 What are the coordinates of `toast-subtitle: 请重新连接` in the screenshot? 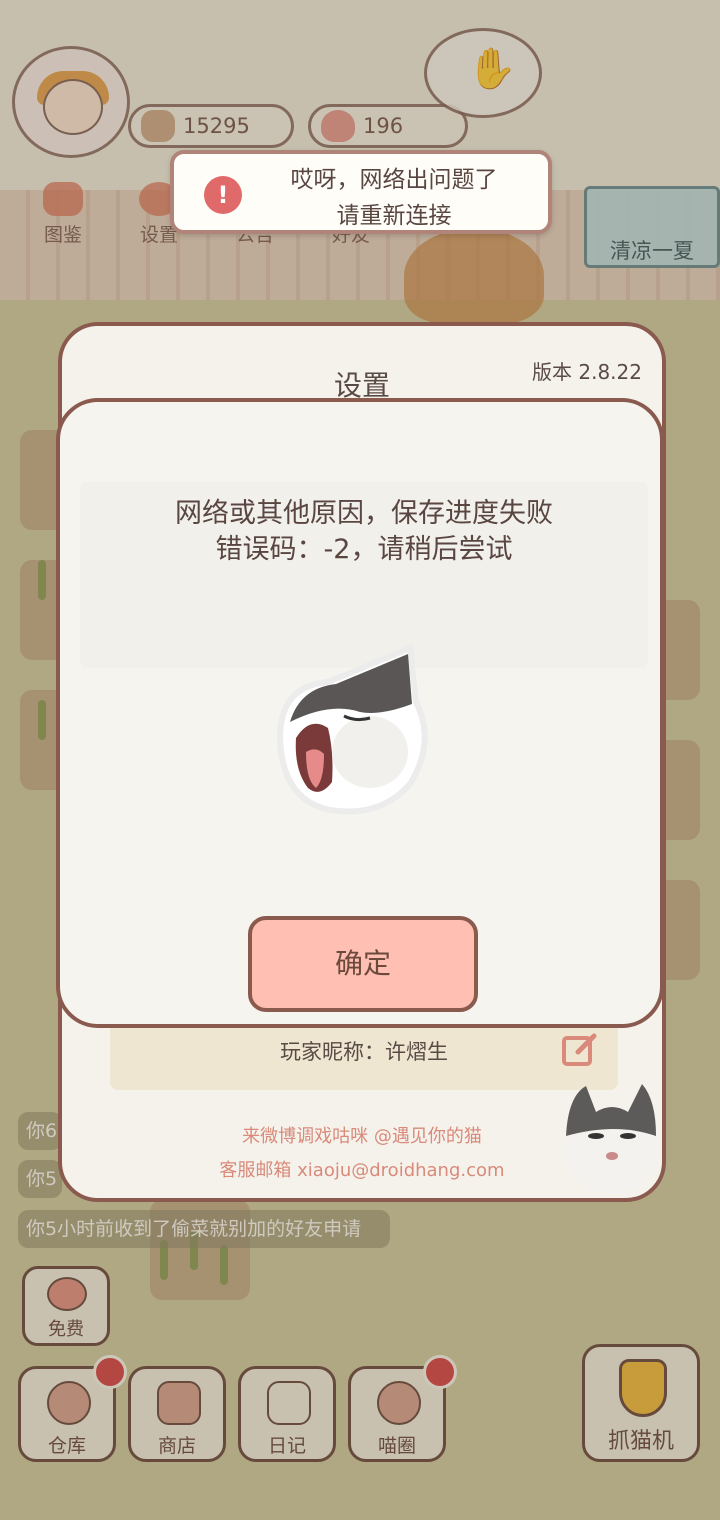 It's located at (394, 216).